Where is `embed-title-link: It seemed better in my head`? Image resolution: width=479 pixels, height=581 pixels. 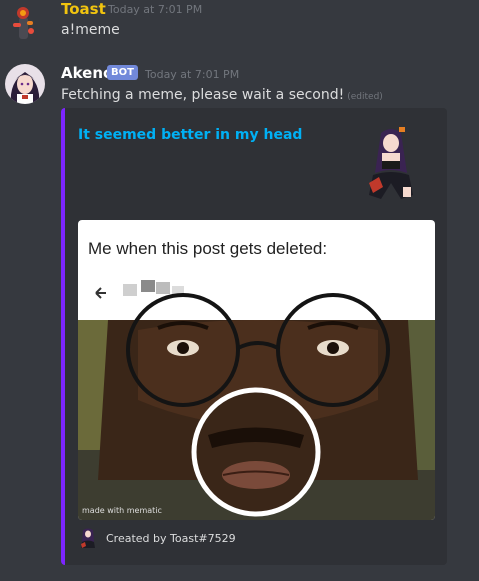
embed-title-link: It seemed better in my head is located at coordinates (190, 135).